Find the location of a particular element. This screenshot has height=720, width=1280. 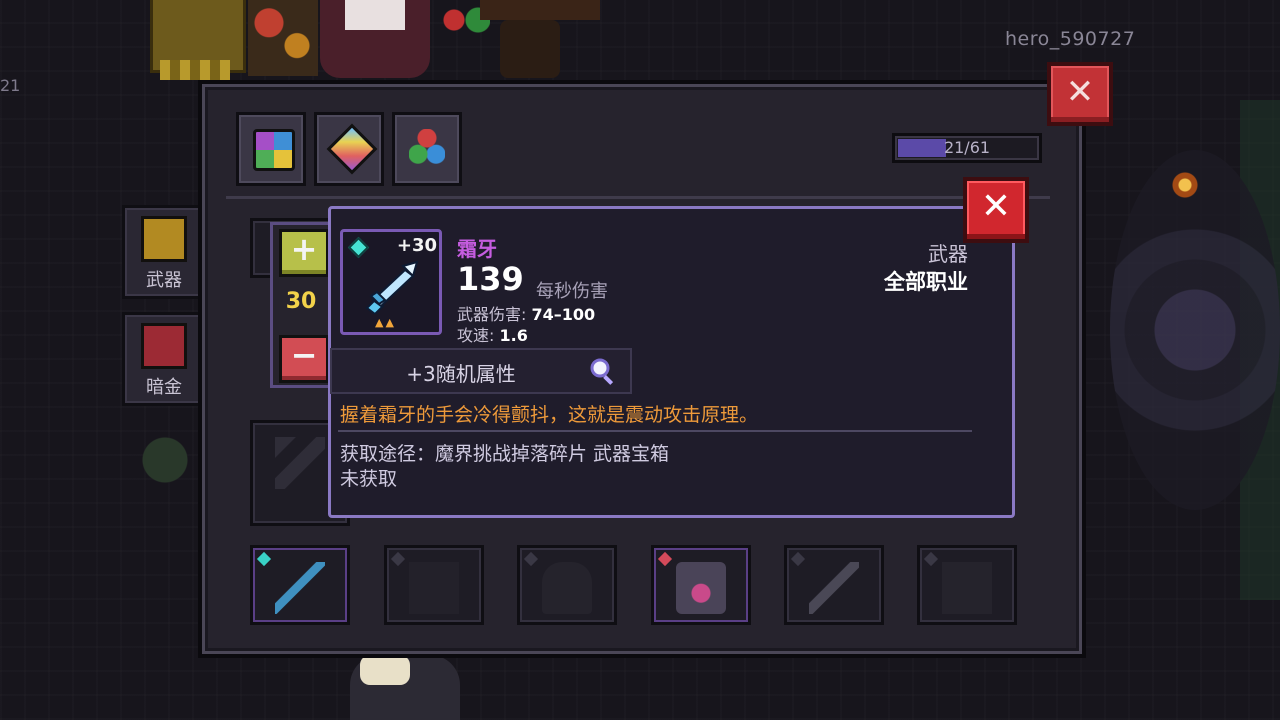

rifle-icon is located at coordinates (300, 588).